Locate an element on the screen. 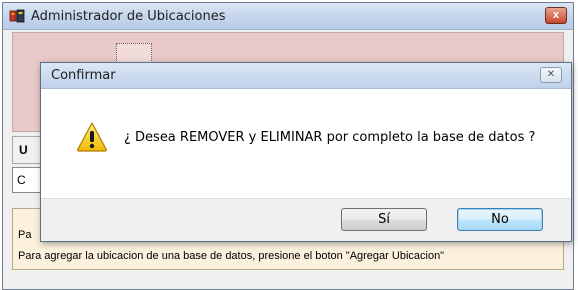  main-close-button: x is located at coordinates (556, 15).